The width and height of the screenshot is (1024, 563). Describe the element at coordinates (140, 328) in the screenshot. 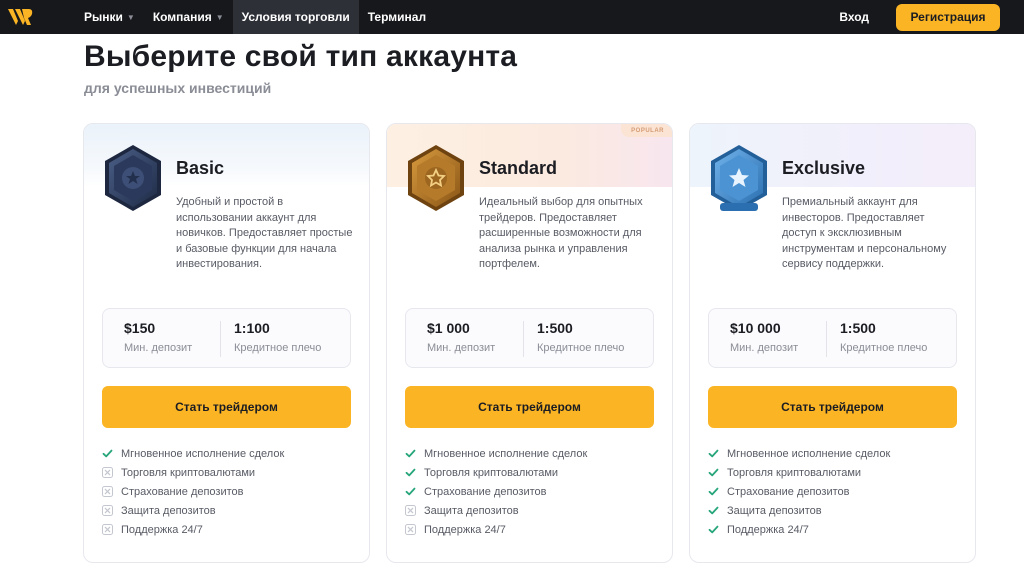

I see `min-deposit-value: $150` at that location.